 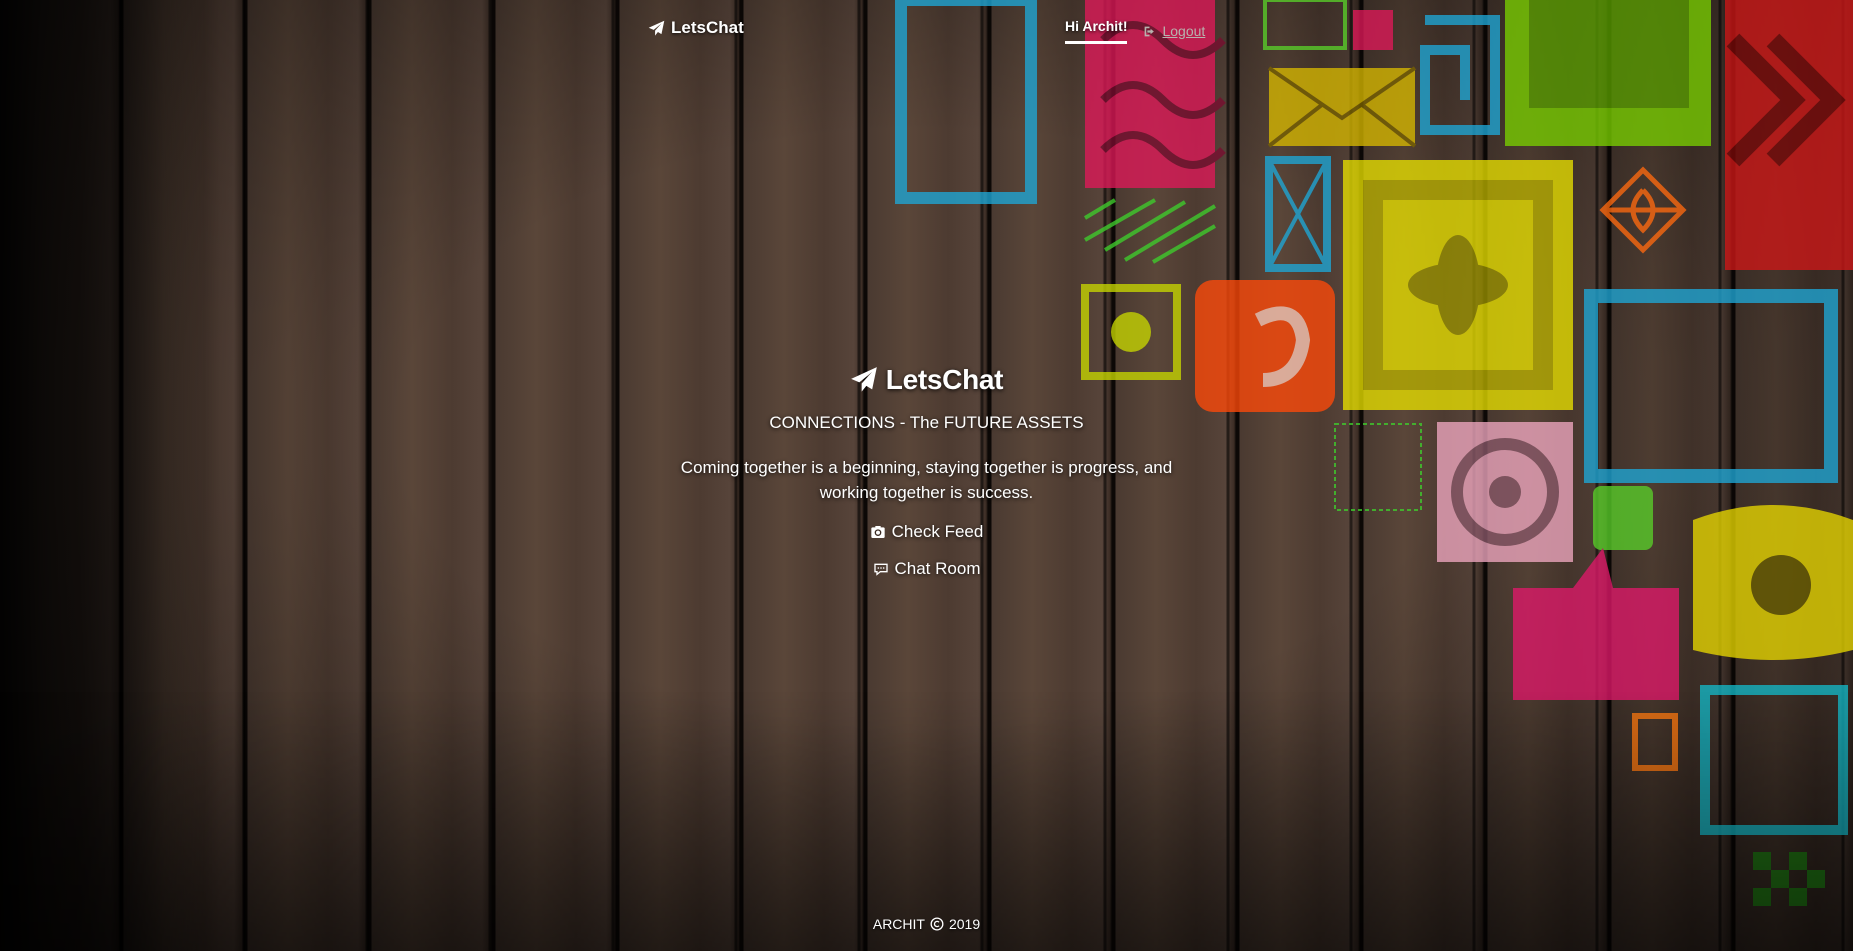 What do you see at coordinates (926, 550) in the screenshot?
I see `hero-links: Check Feed Chat Room` at bounding box center [926, 550].